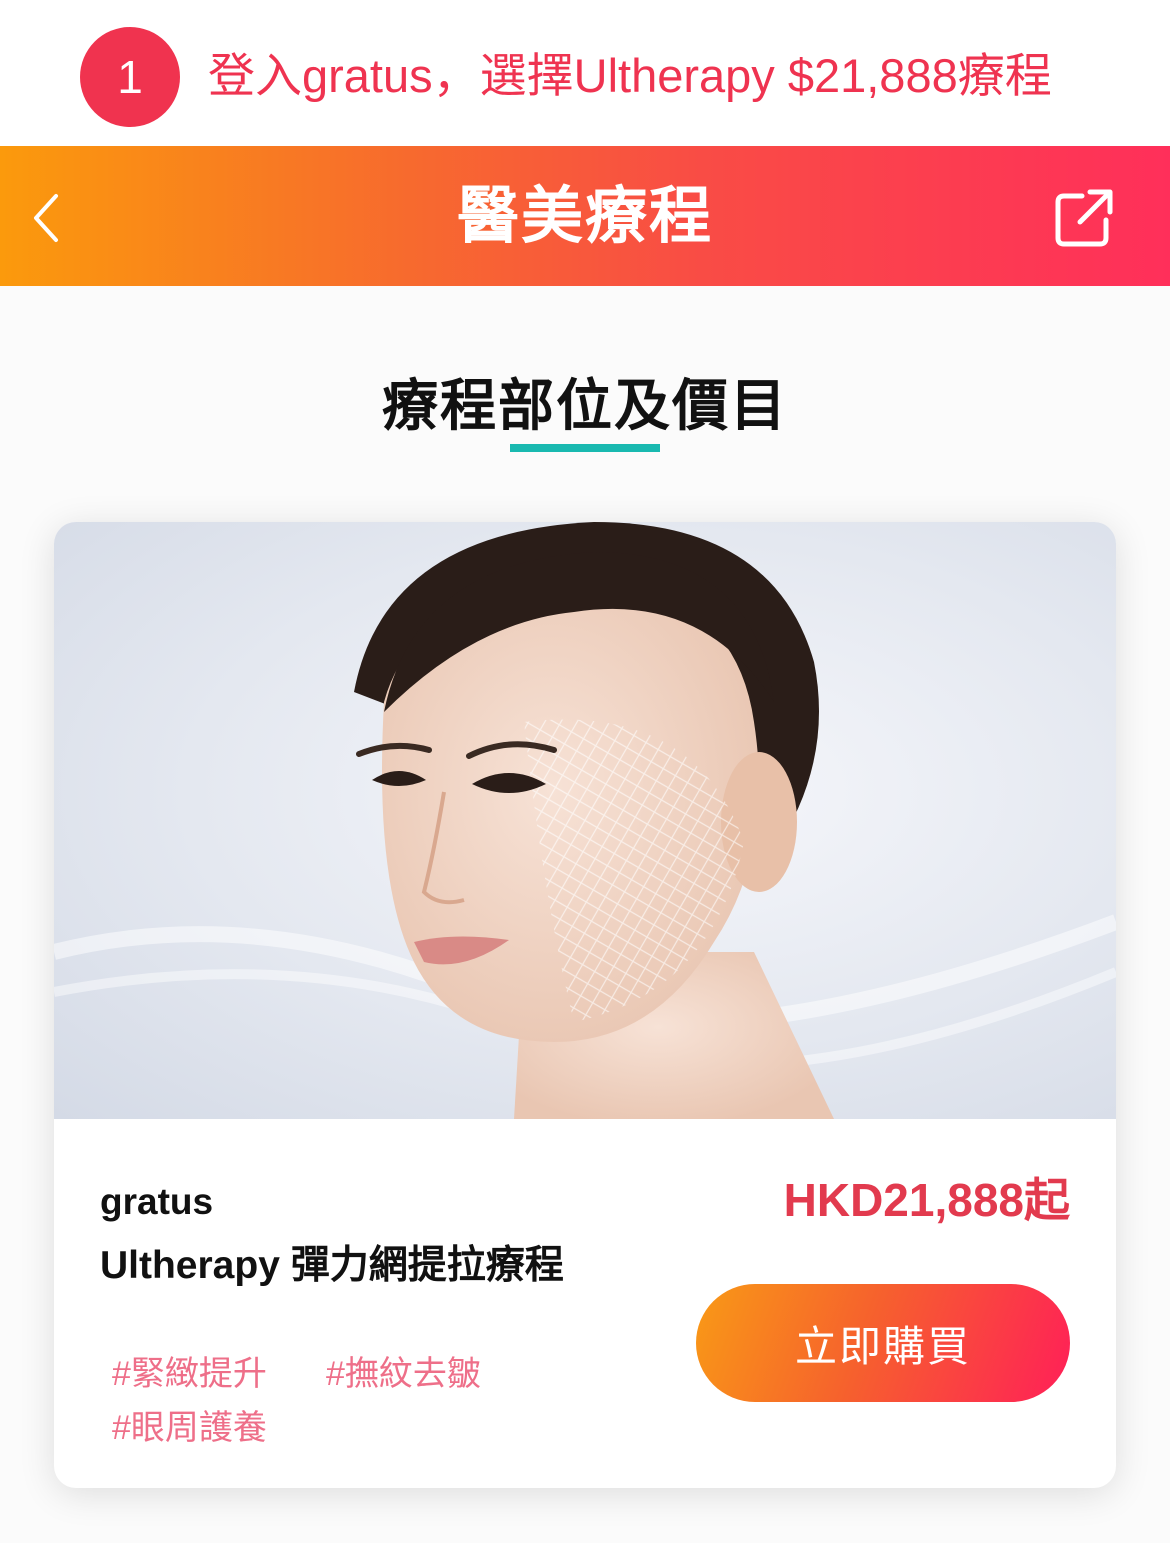  I want to click on buy-now-button: 立即購買, so click(883, 1343).